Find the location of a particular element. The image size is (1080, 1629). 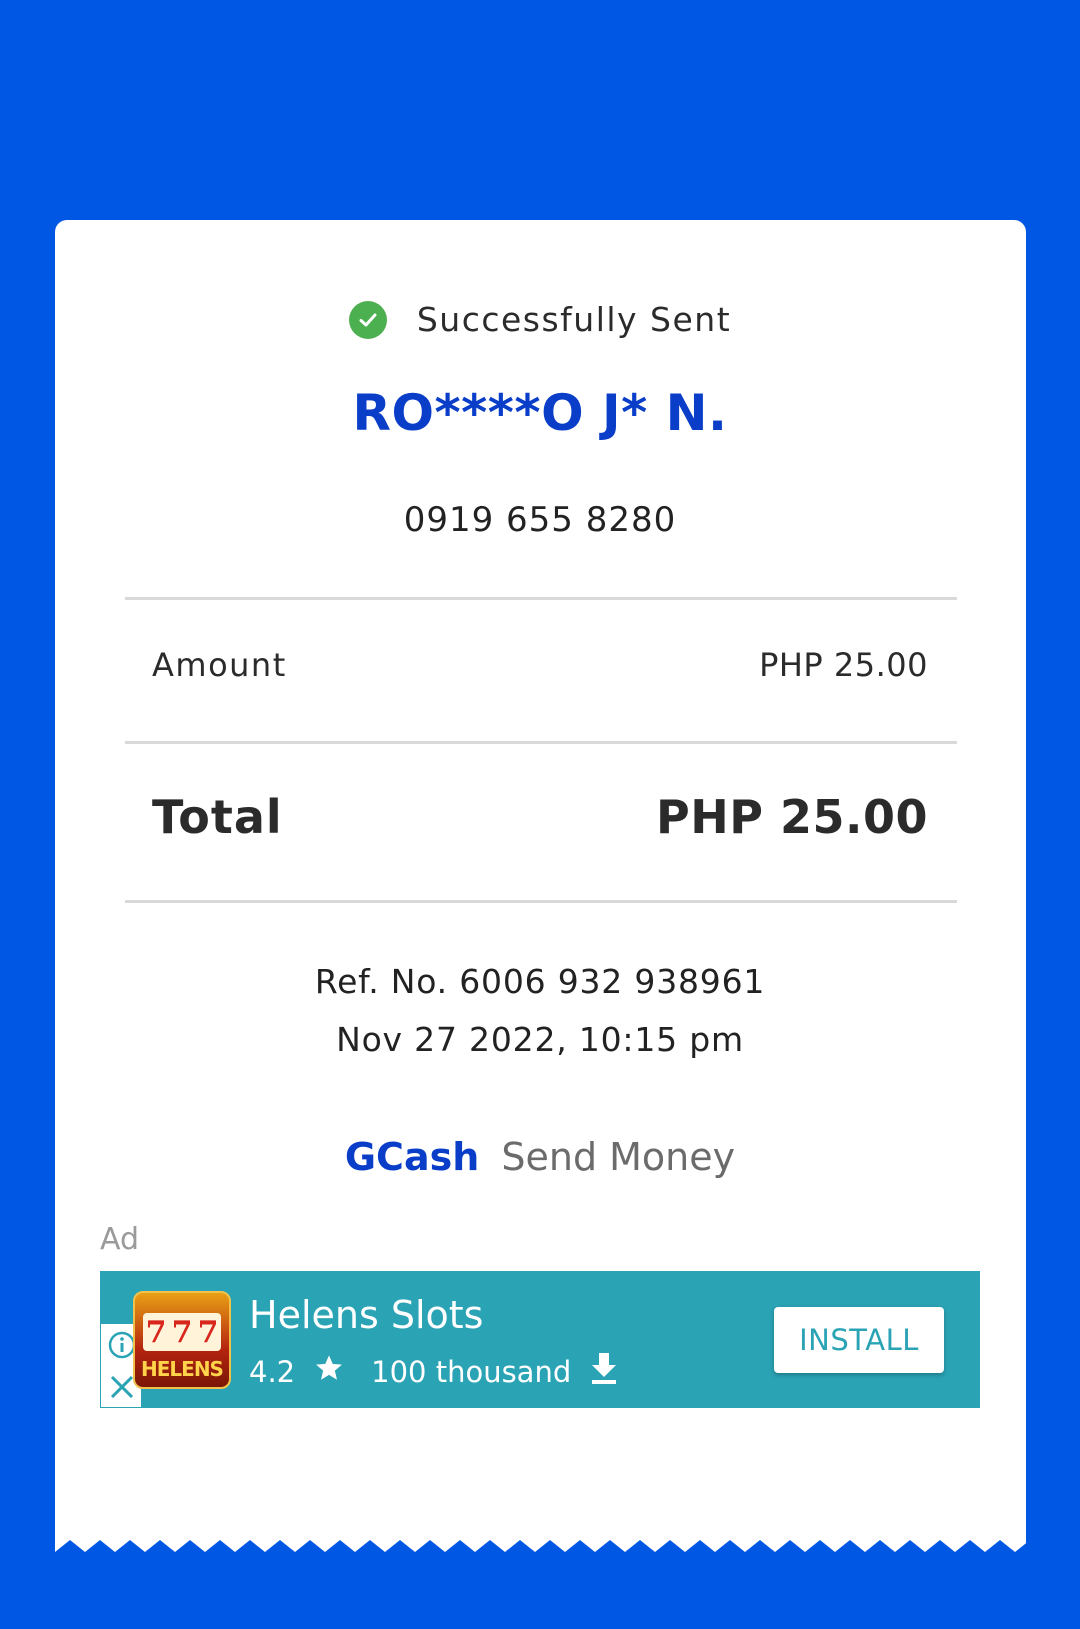

slot-reels: 7 7 7 is located at coordinates (182, 1332).